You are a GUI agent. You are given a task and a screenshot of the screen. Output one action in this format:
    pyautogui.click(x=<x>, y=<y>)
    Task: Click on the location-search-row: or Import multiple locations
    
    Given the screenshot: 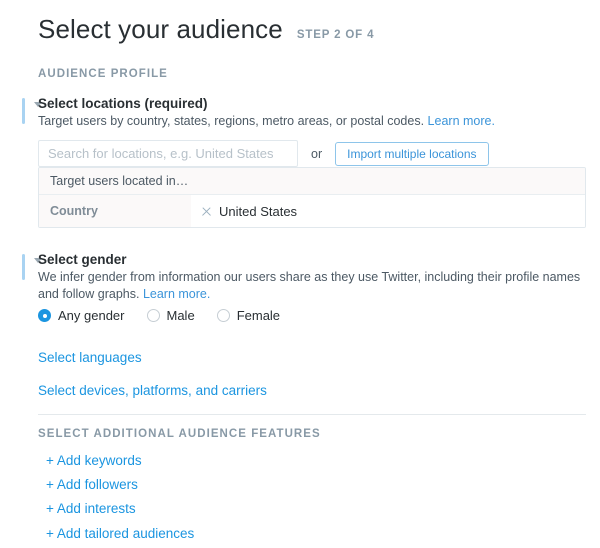 What is the action you would take?
    pyautogui.click(x=263, y=153)
    